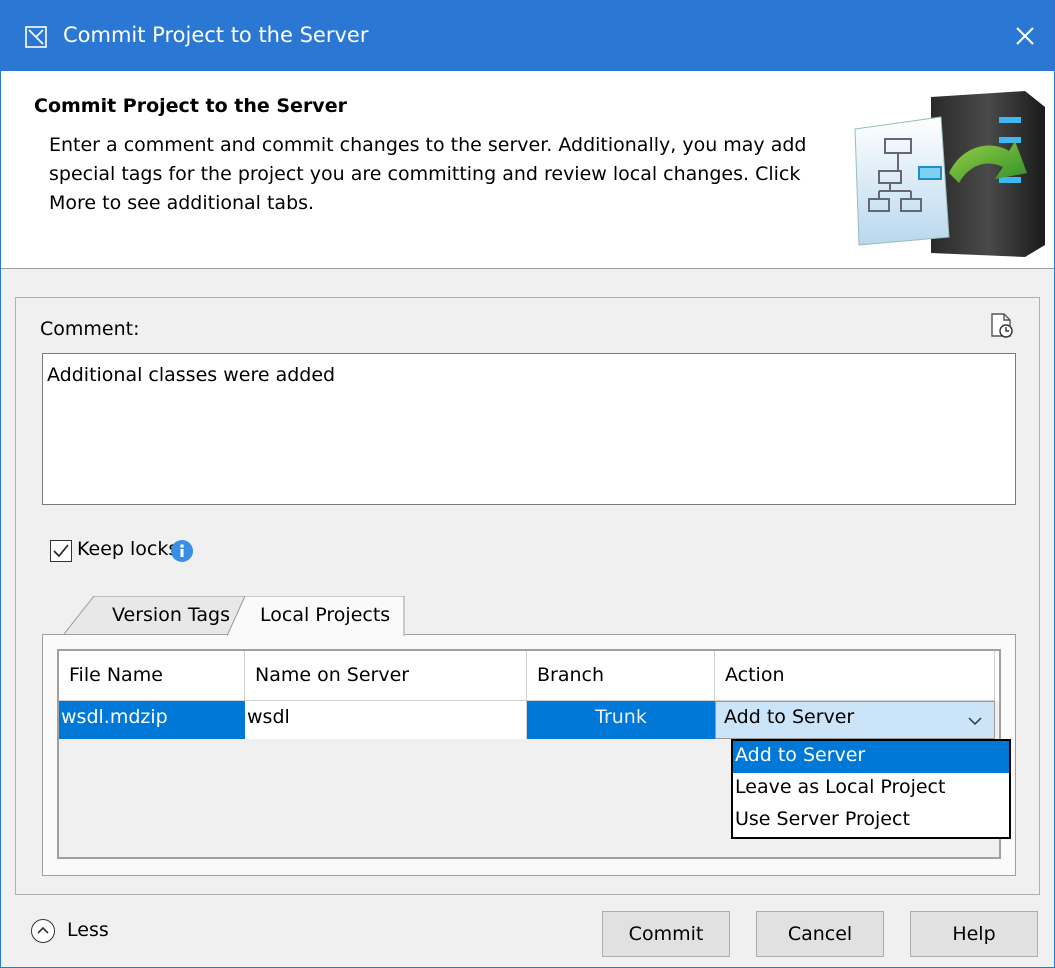 Image resolution: width=1055 pixels, height=968 pixels. Describe the element at coordinates (529, 429) in the screenshot. I see `comment-textarea: Additional classes were added` at that location.